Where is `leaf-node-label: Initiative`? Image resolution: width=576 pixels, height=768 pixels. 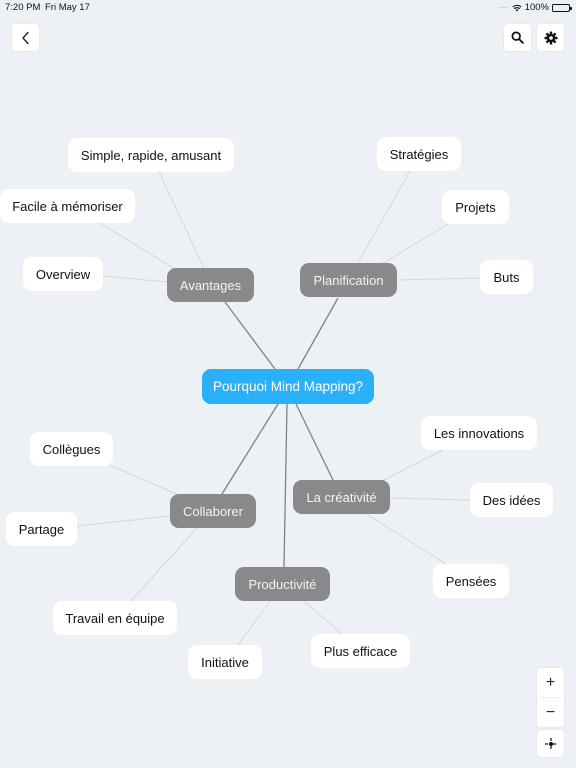
leaf-node-label: Initiative is located at coordinates (225, 662).